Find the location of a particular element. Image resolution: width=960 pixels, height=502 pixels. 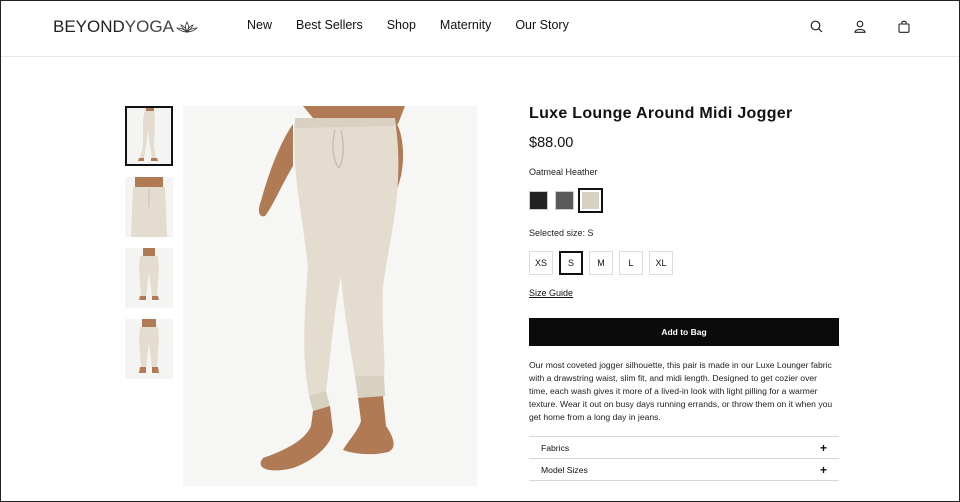

size-xl: XL is located at coordinates (661, 263).